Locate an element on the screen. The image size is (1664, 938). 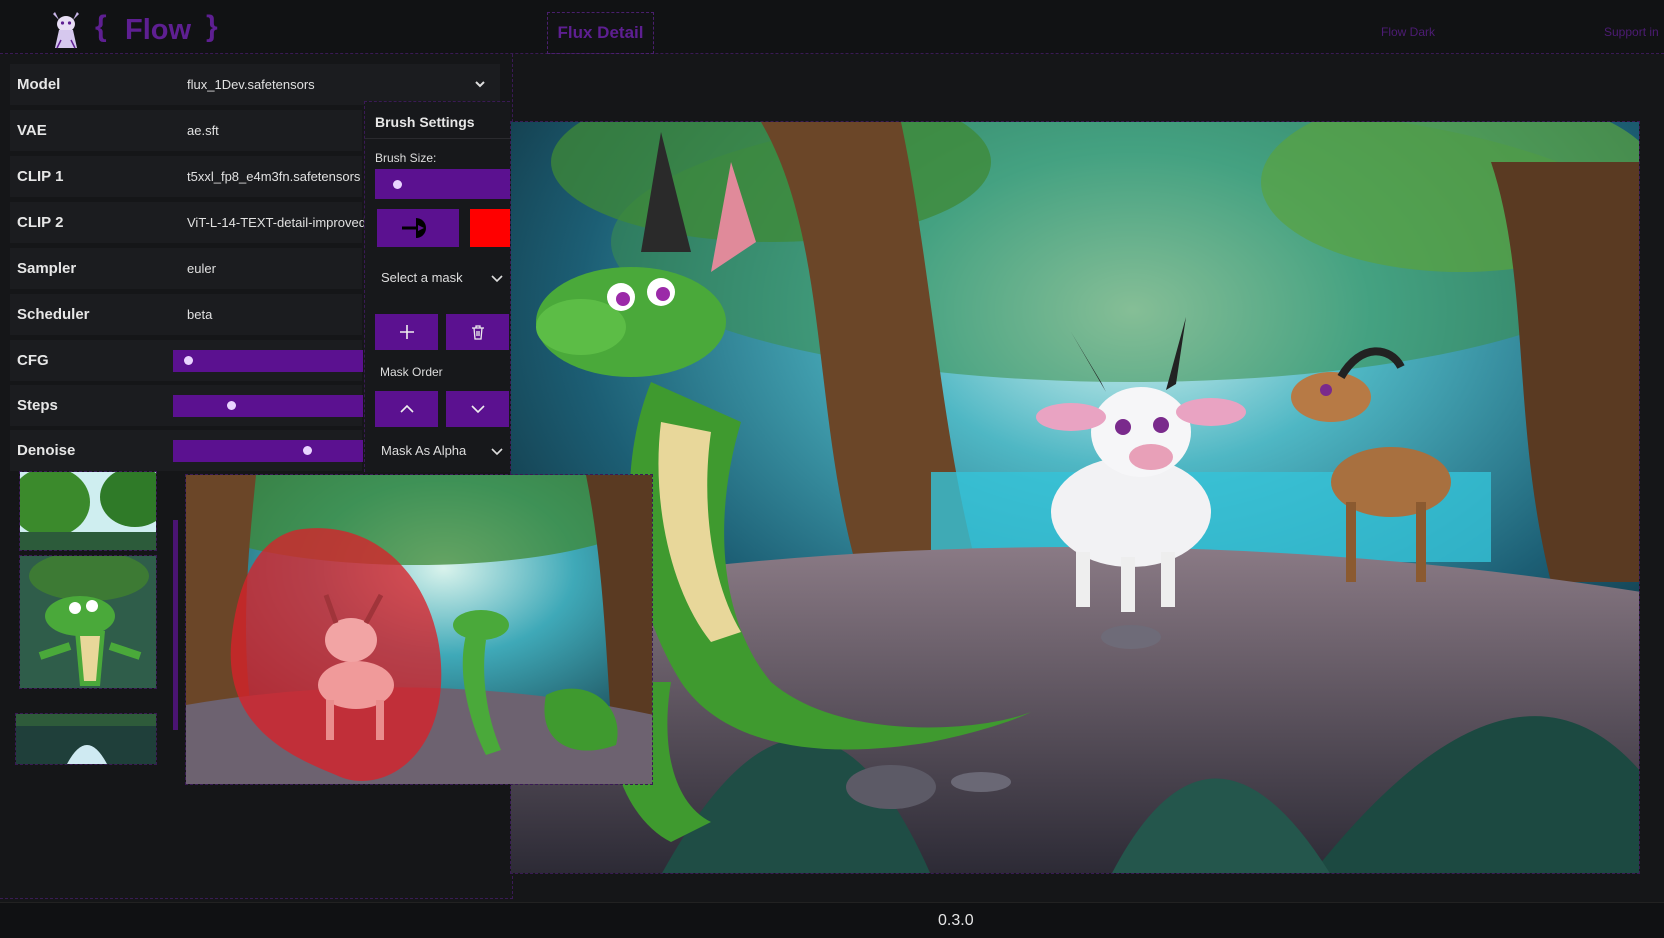
mask-order-up-button is located at coordinates (406, 409).